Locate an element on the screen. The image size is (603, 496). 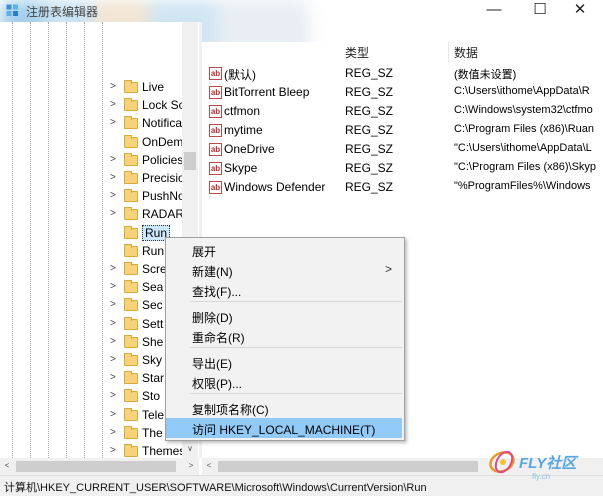
tree-item-label: Lock Sc is located at coordinates (163, 105).